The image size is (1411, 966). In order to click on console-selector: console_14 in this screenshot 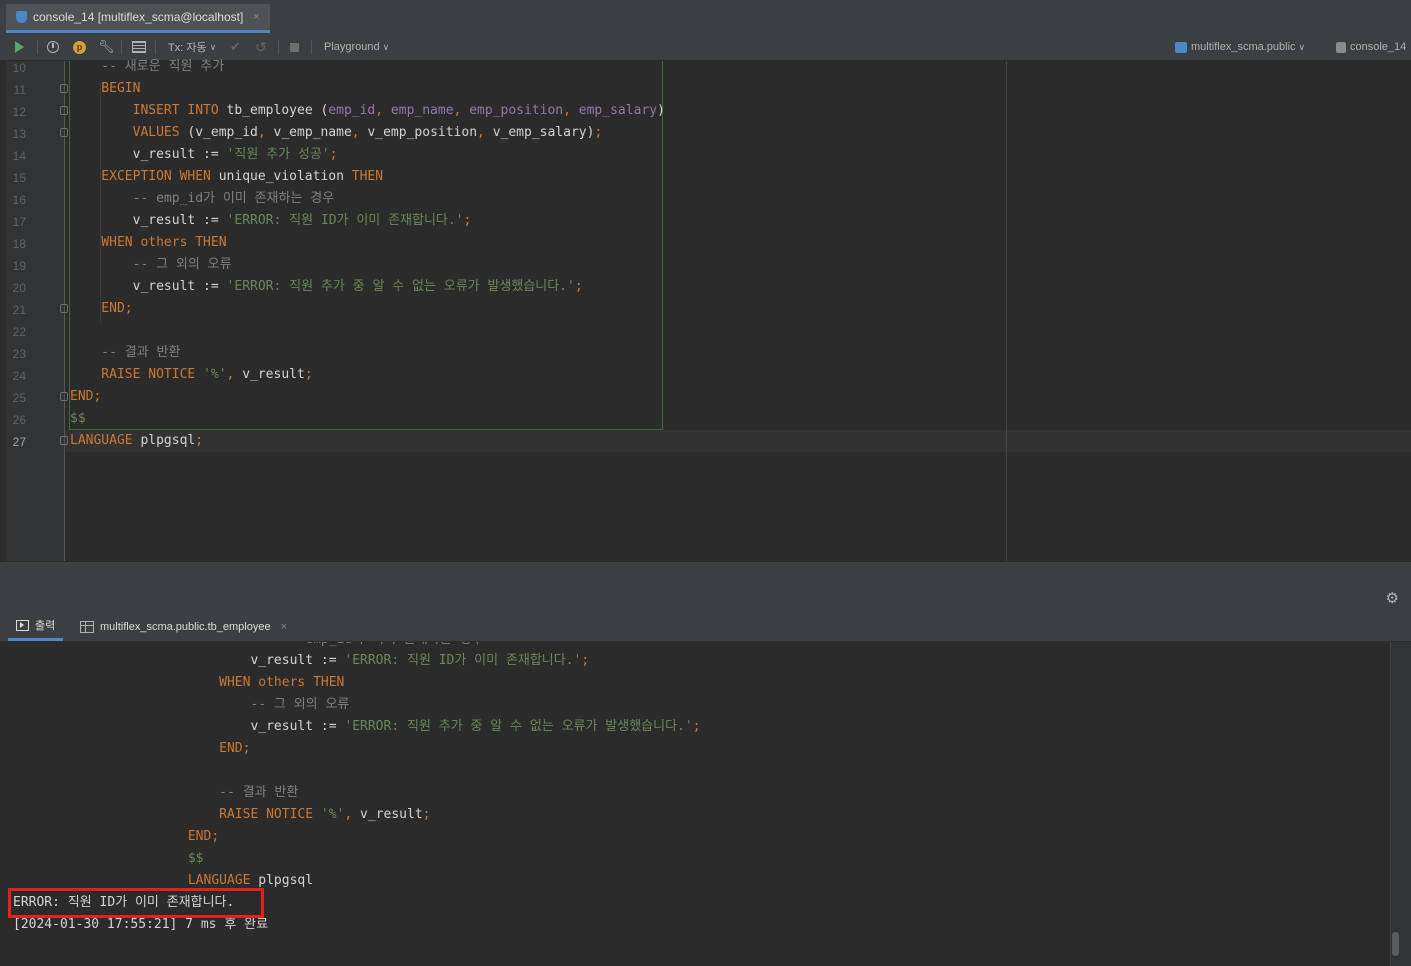, I will do `click(1371, 47)`.